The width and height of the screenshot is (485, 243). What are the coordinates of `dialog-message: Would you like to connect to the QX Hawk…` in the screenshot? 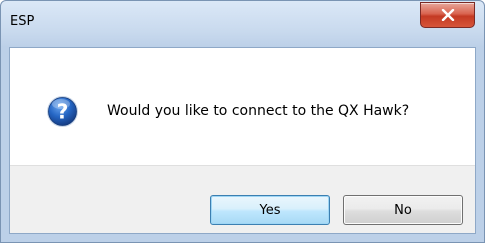 It's located at (258, 111).